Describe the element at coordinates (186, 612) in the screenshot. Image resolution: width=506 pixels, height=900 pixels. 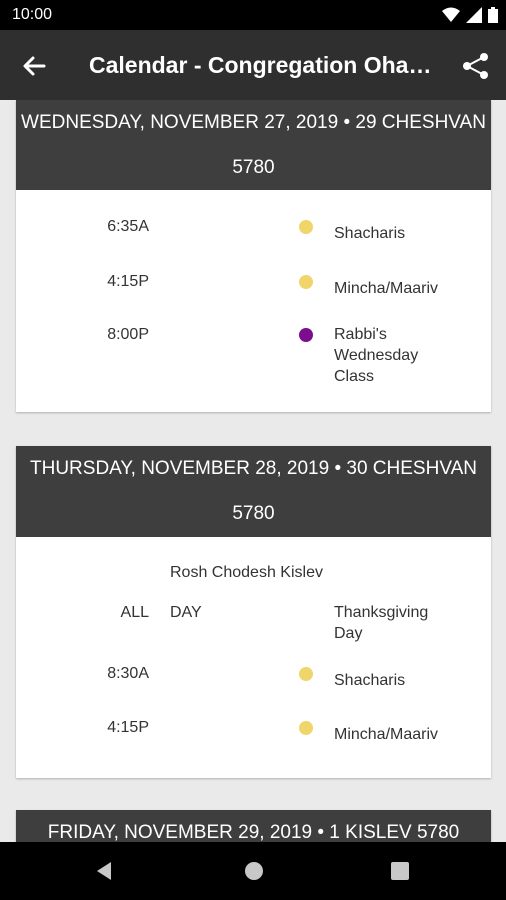
I see `allday-label-day: DAY` at that location.